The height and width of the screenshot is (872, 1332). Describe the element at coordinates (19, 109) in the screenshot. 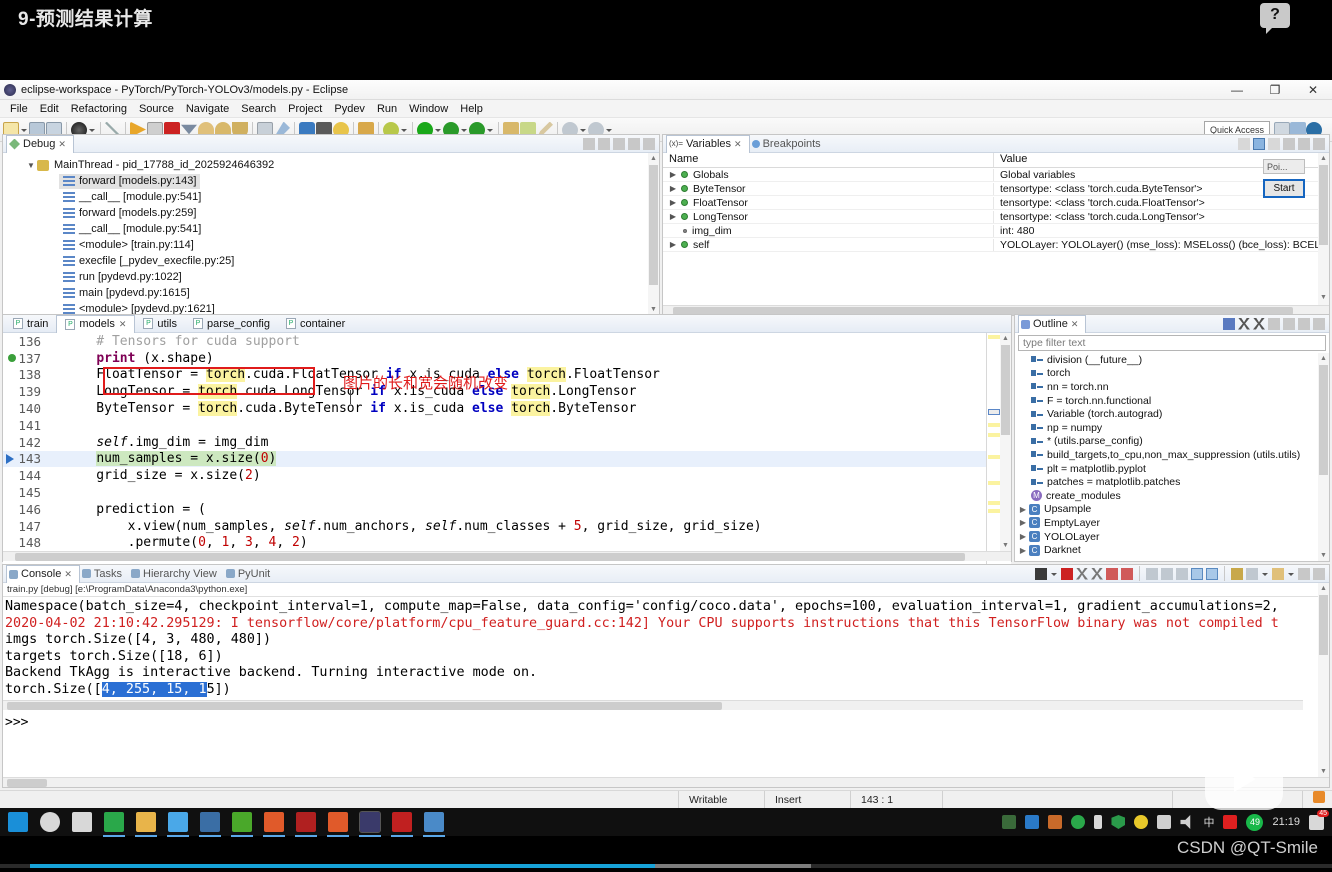

I see `menu-item-file: File` at that location.